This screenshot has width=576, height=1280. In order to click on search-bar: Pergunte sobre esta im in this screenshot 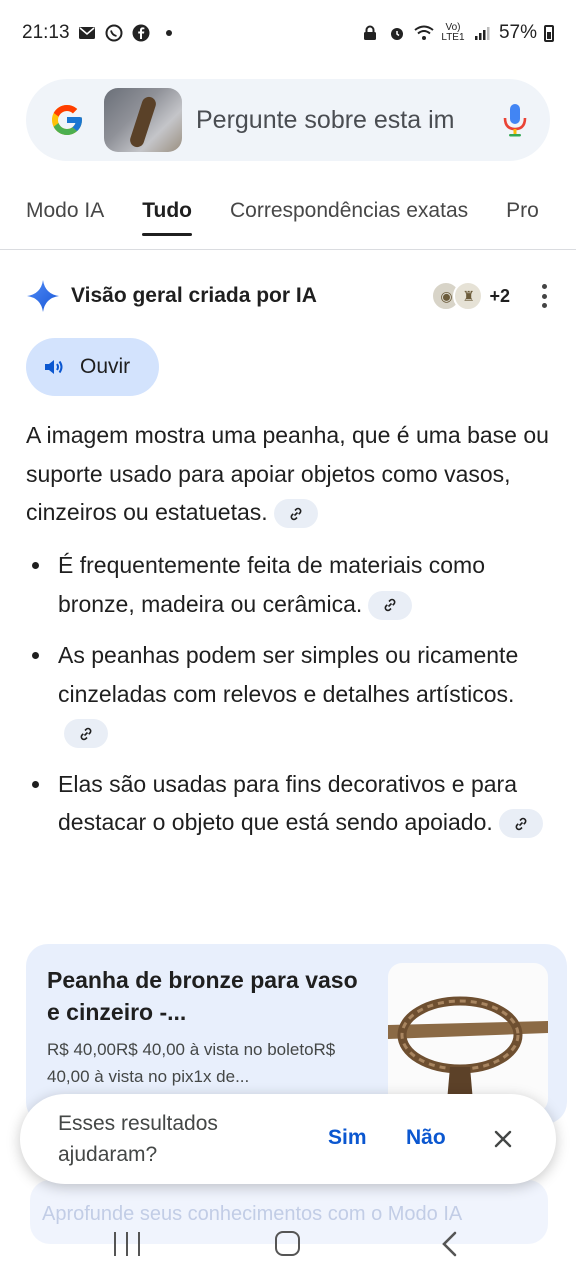, I will do `click(288, 120)`.